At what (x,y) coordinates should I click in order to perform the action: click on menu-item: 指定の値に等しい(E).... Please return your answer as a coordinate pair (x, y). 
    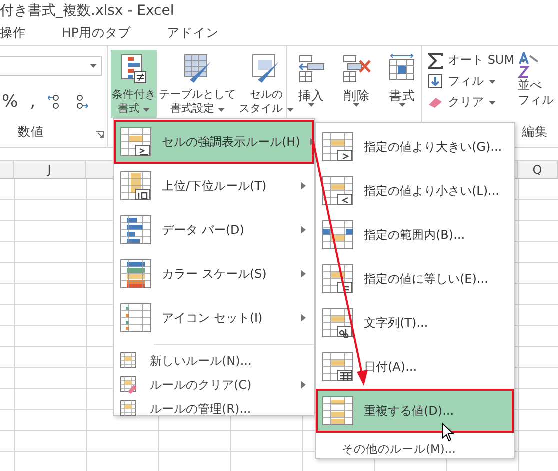
    Looking at the image, I should click on (415, 279).